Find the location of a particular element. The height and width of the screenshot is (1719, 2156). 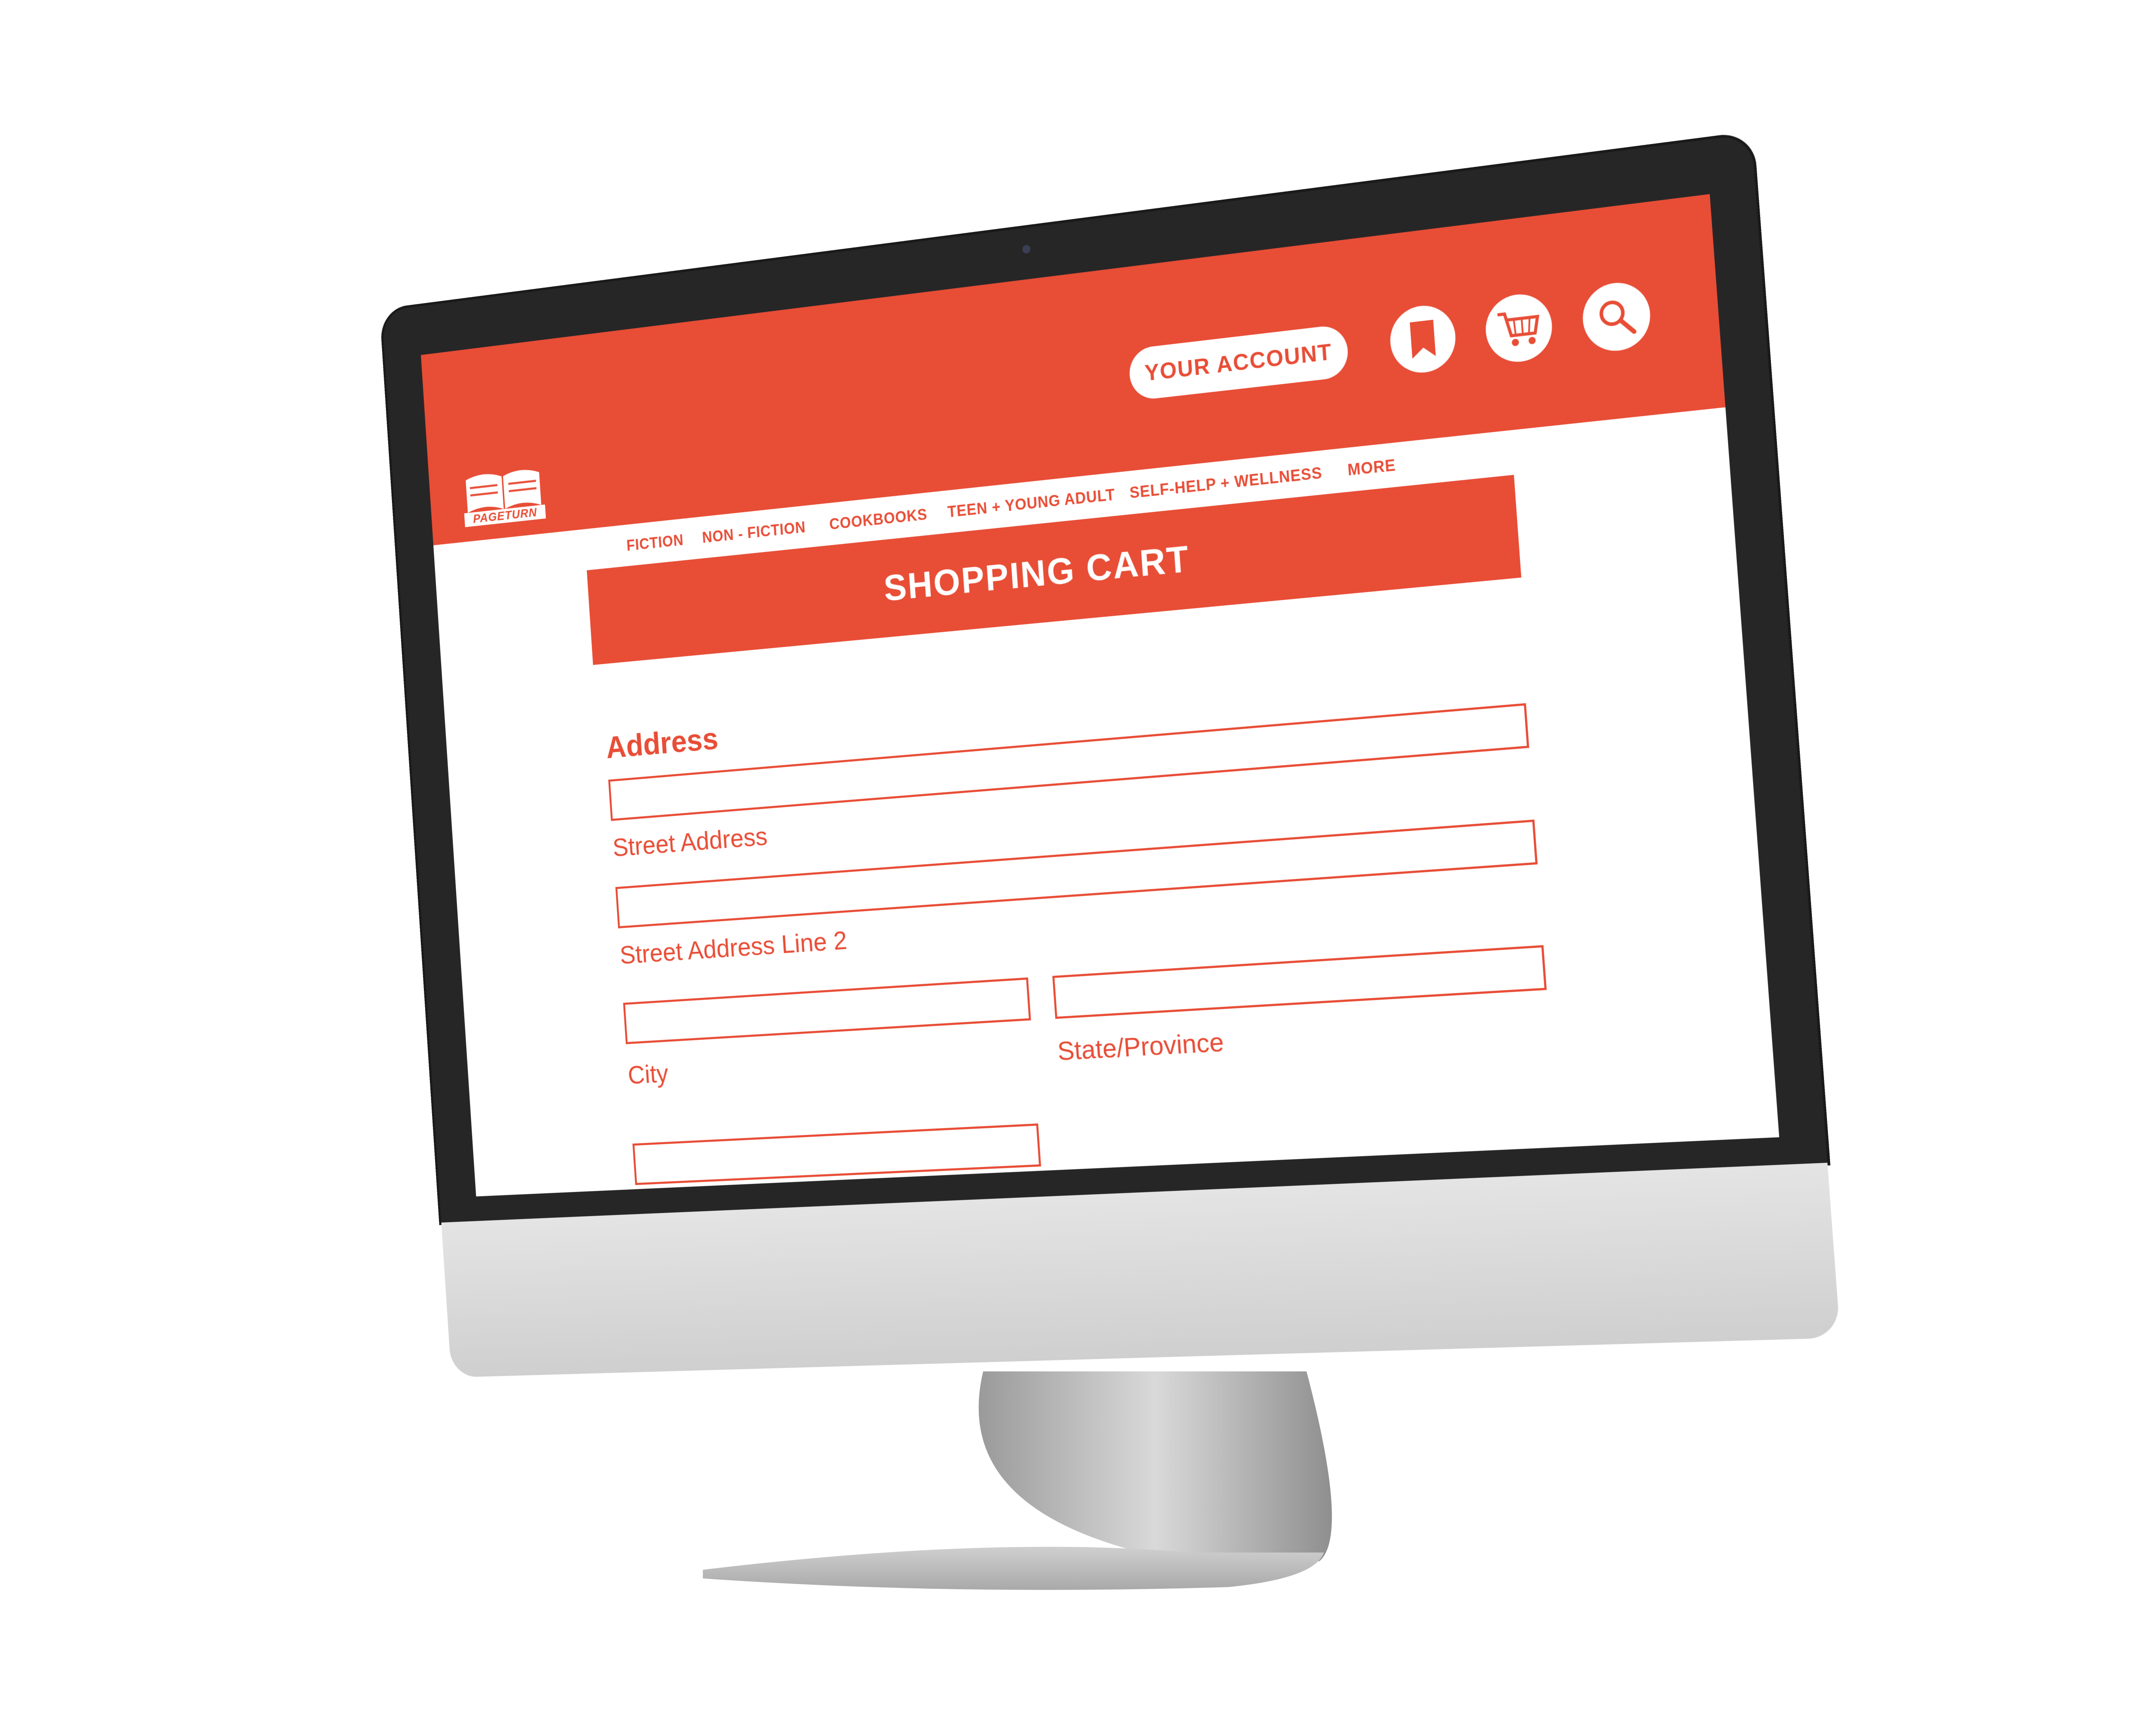

stand-base is located at coordinates (1013, 1569).